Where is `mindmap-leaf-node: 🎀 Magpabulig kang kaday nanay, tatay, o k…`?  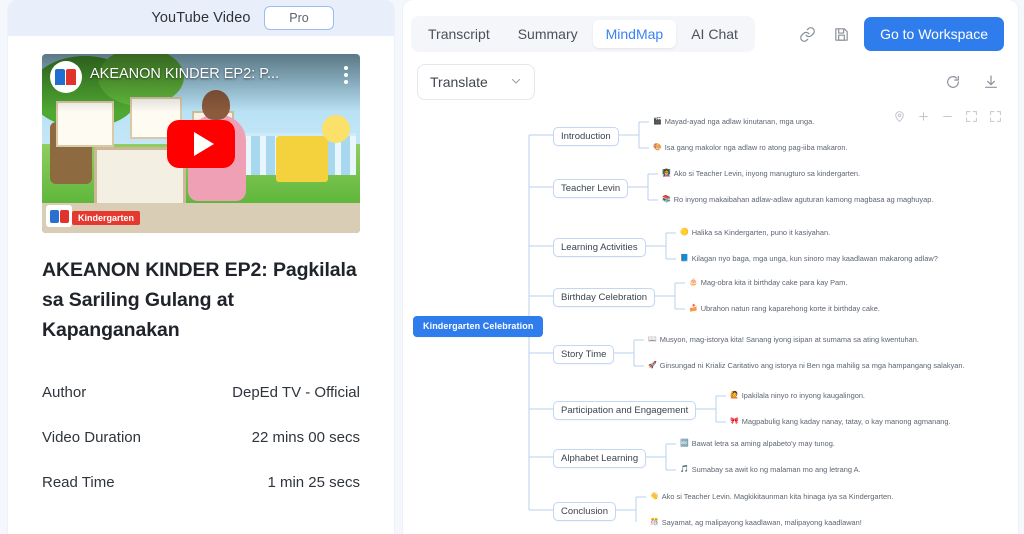
mindmap-leaf-node: 🎀 Magpabulig kang kaday nanay, tatay, o k… is located at coordinates (853, 421).